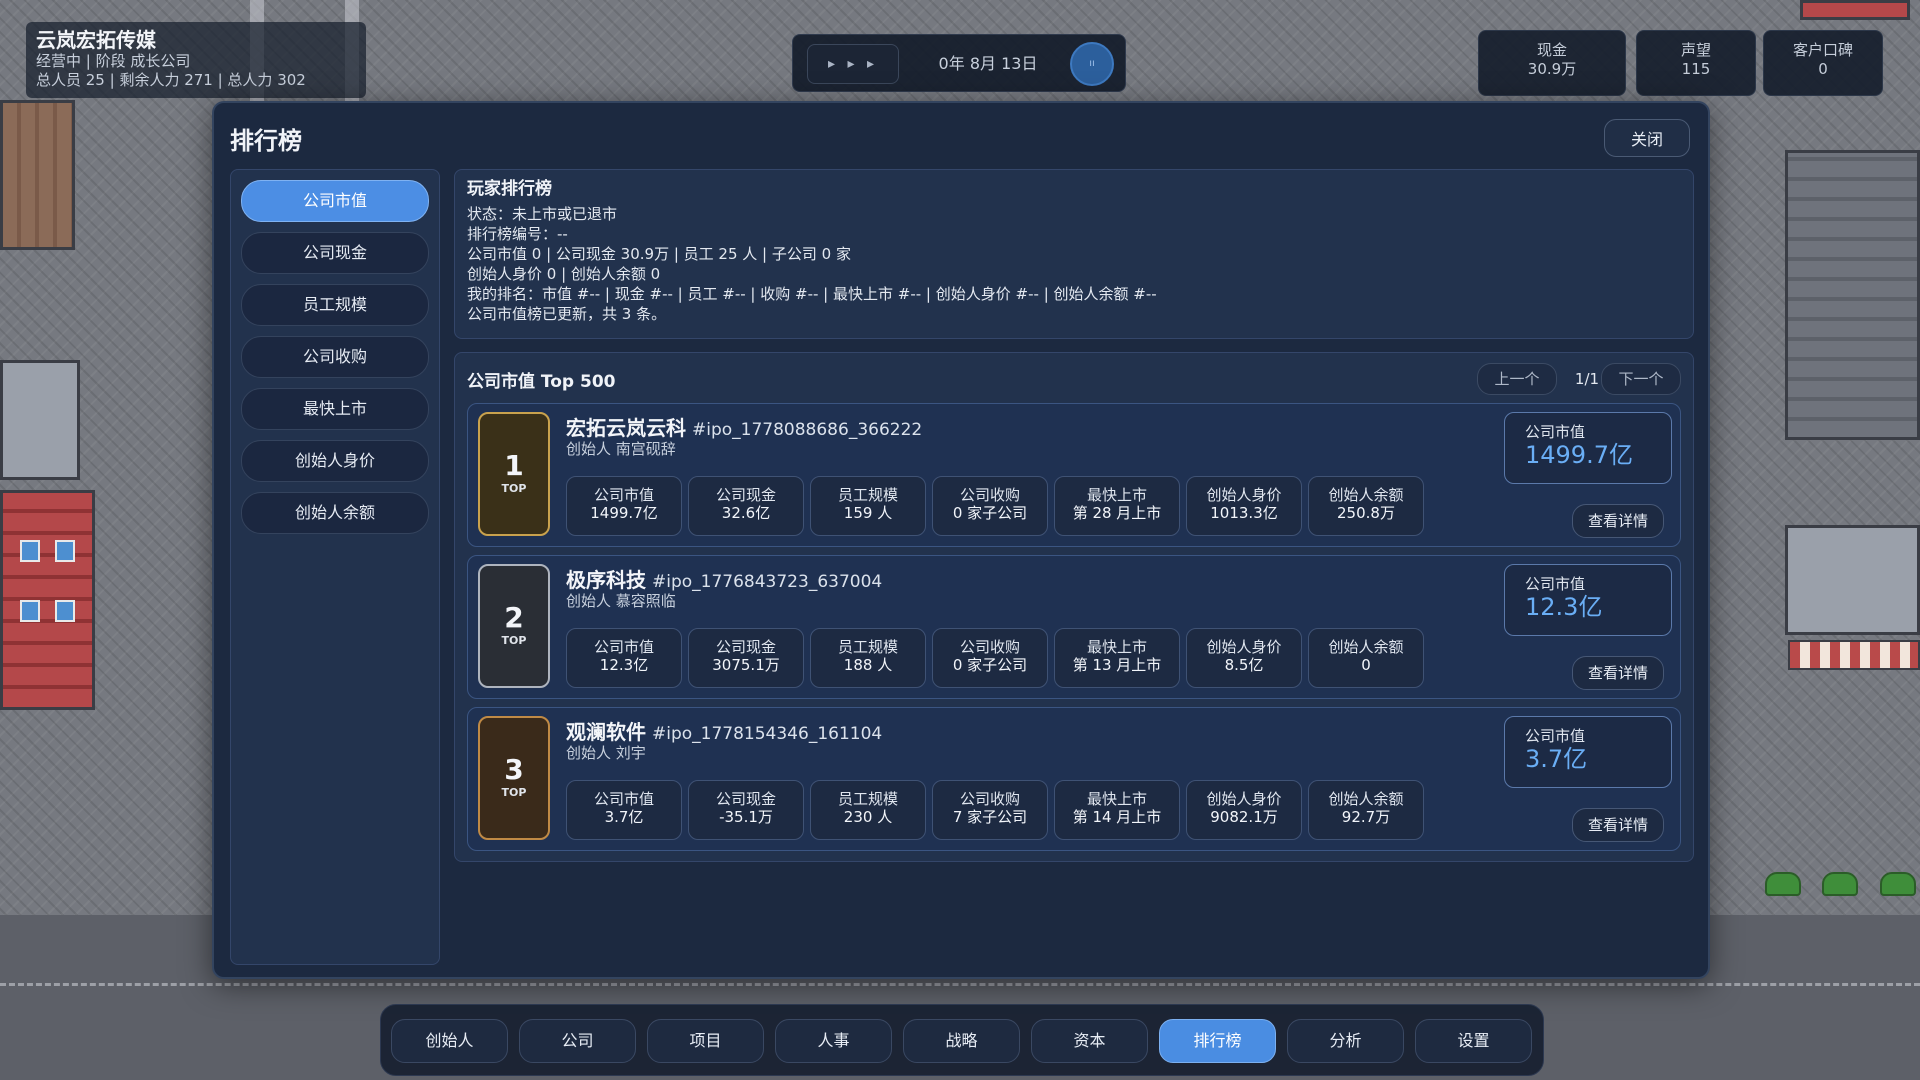  What do you see at coordinates (990, 506) in the screenshot?
I see `metric-acquisitions: 公司收购 0 家子公司` at bounding box center [990, 506].